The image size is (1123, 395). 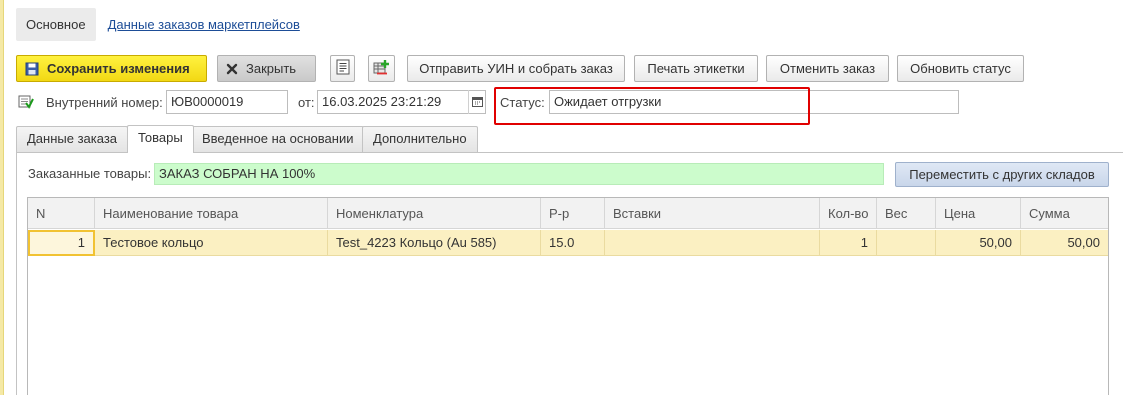 What do you see at coordinates (306, 102) in the screenshot?
I see `date-from-label: от:` at bounding box center [306, 102].